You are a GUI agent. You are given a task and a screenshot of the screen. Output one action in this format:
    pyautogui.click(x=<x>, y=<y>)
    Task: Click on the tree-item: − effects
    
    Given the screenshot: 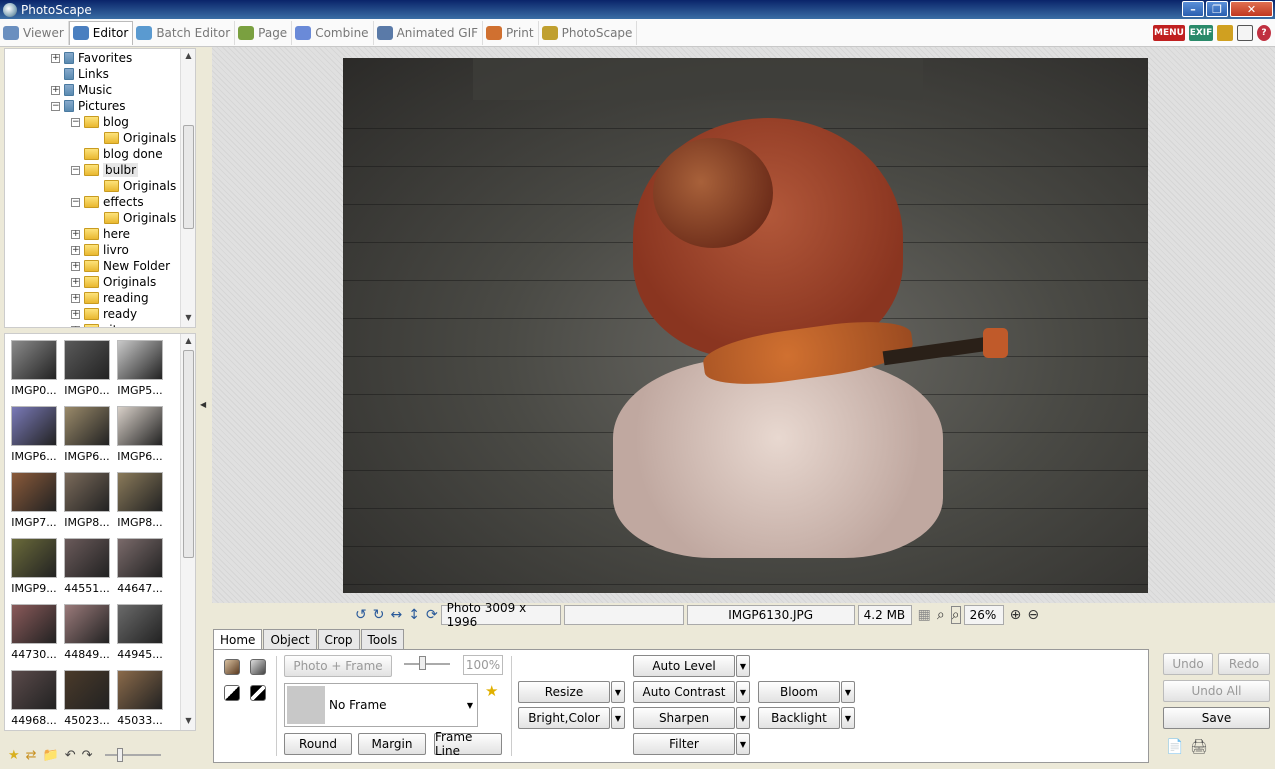 What is the action you would take?
    pyautogui.click(x=107, y=202)
    